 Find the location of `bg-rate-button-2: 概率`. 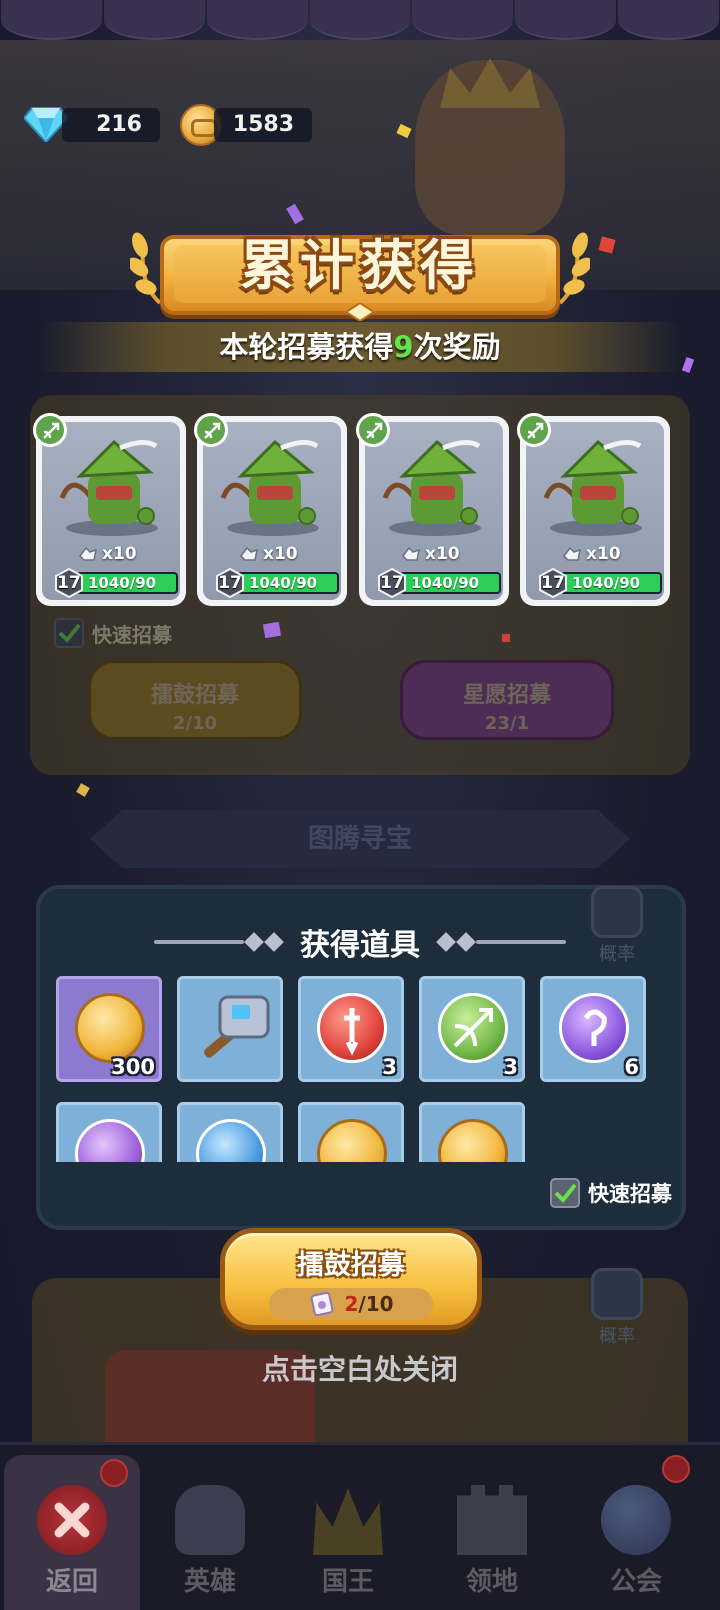

bg-rate-button-2: 概率 is located at coordinates (617, 1307).